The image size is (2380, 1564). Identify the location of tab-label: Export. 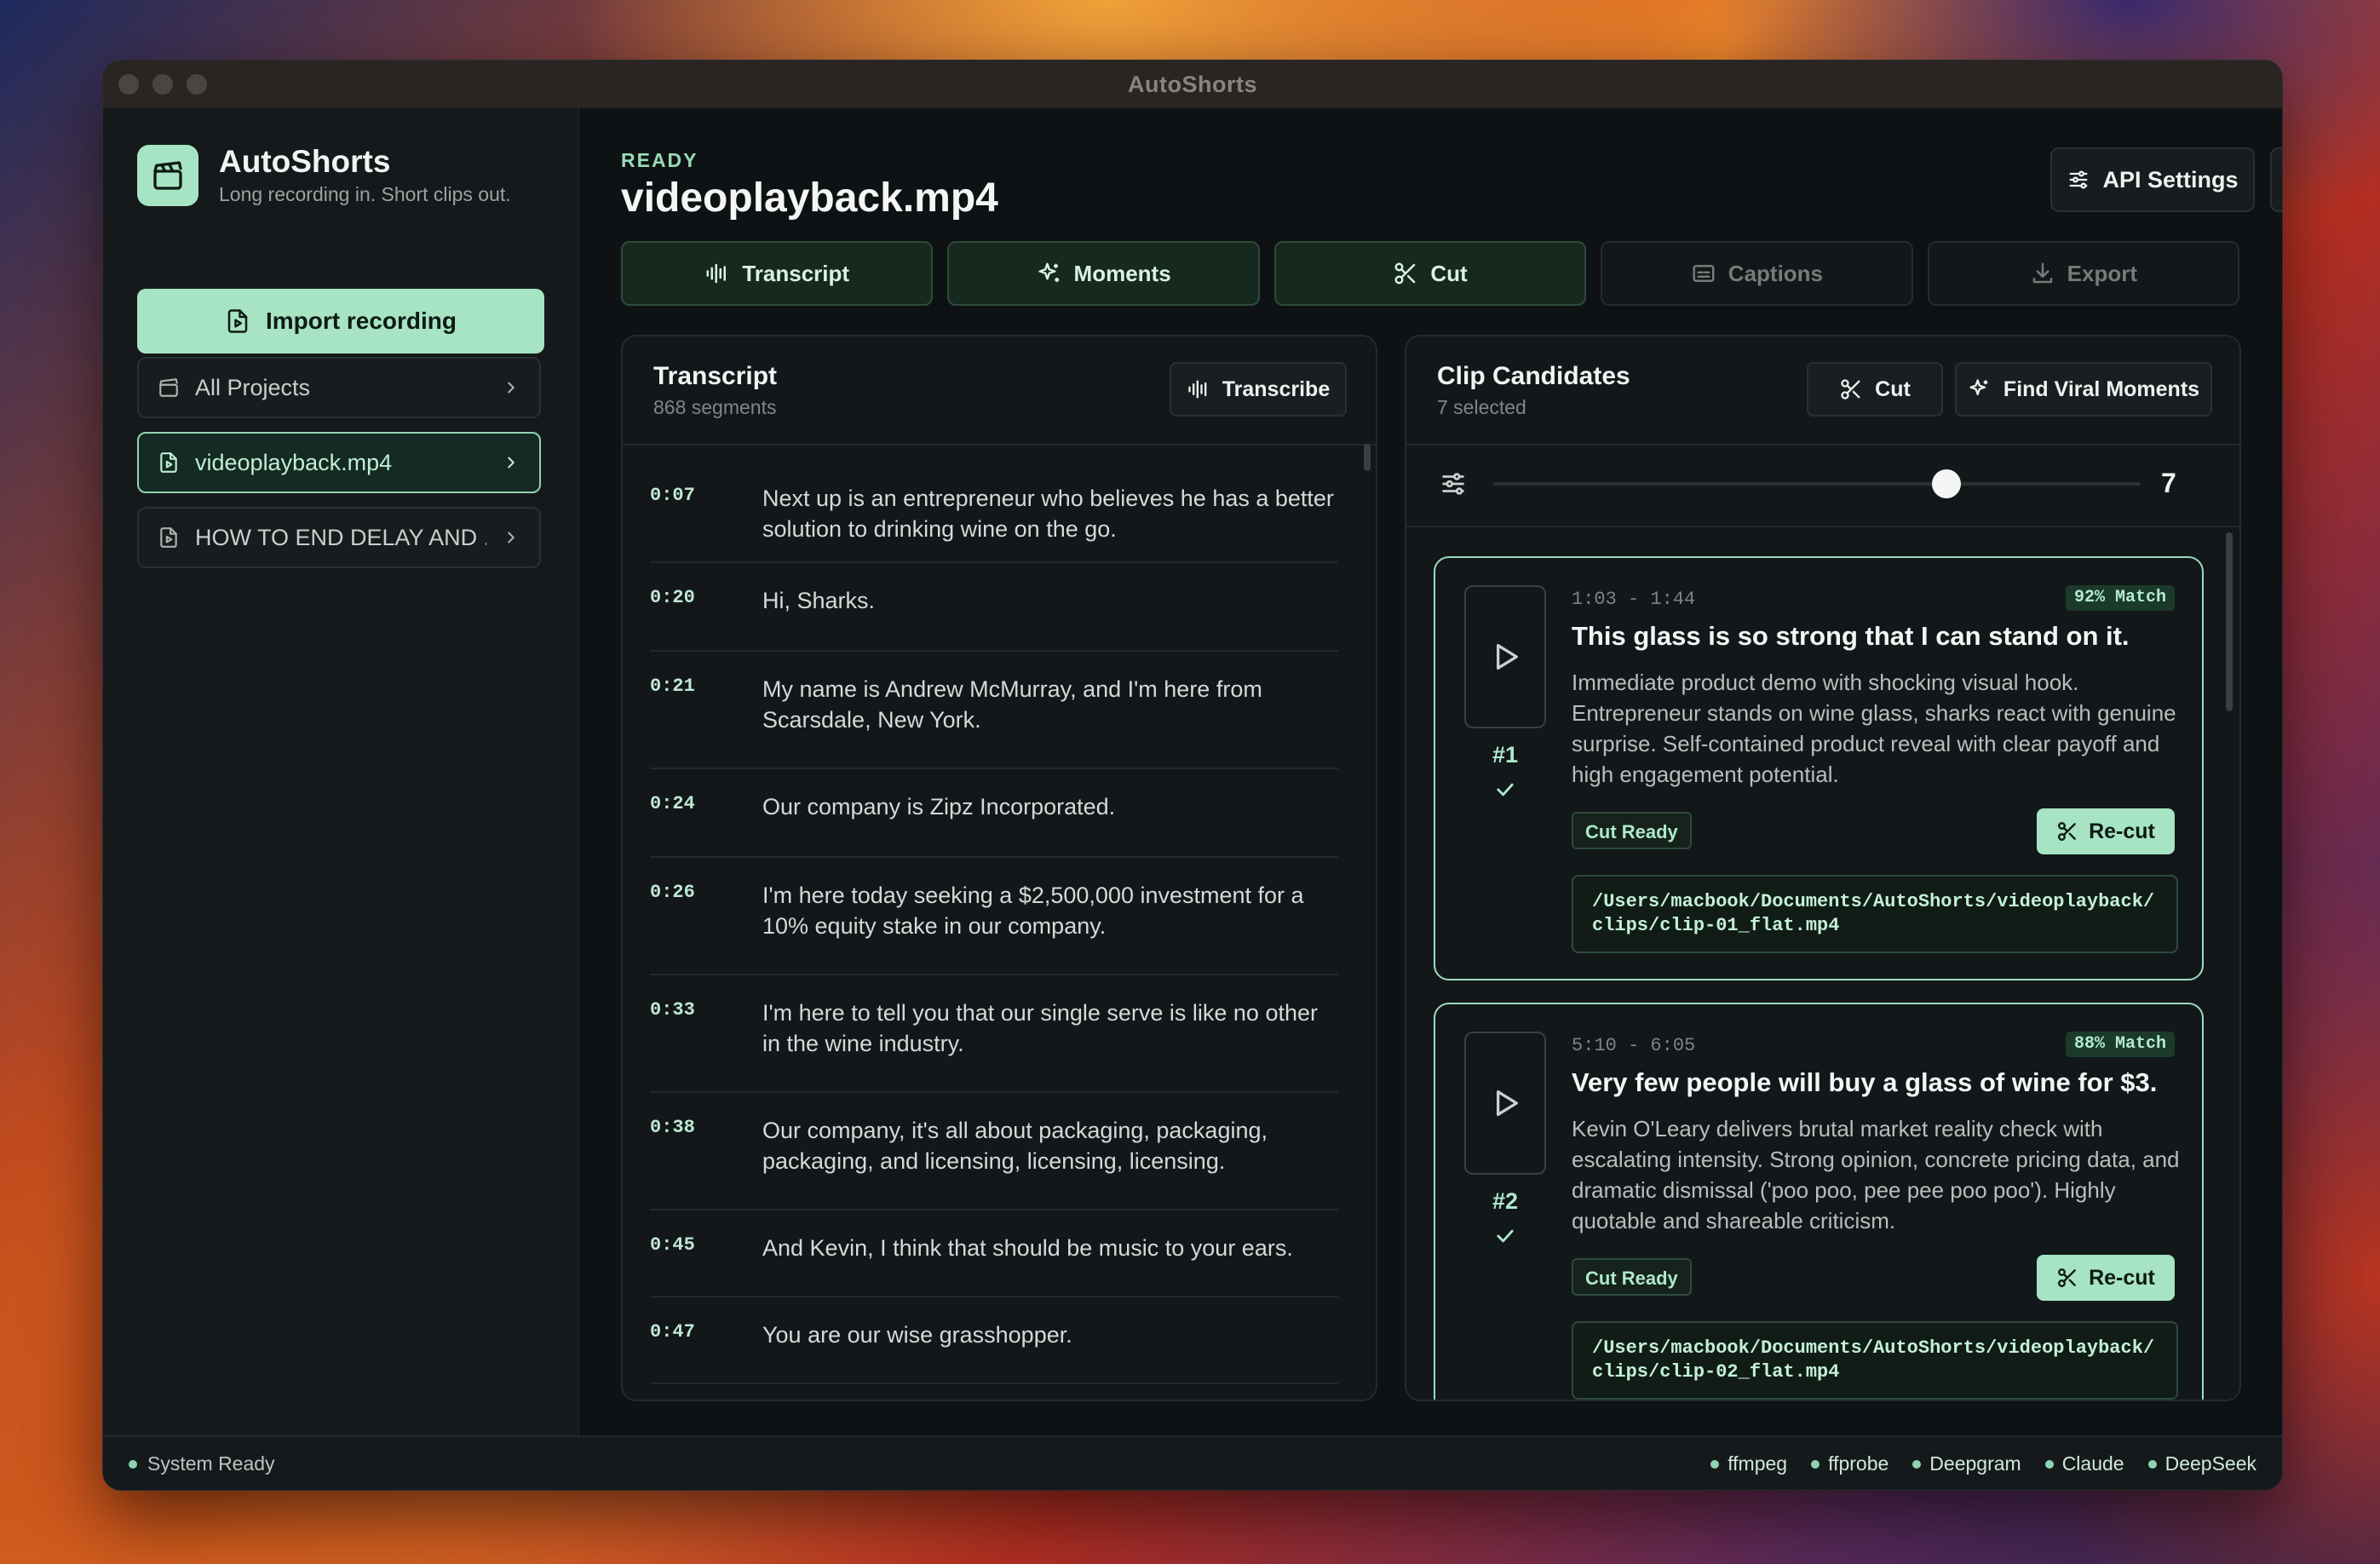
(2102, 273).